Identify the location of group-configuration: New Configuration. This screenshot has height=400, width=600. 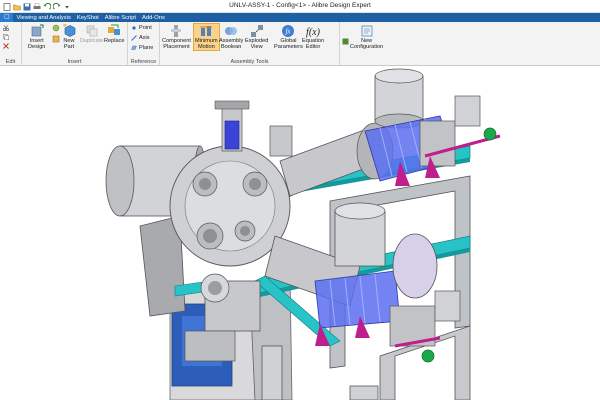
(362, 44).